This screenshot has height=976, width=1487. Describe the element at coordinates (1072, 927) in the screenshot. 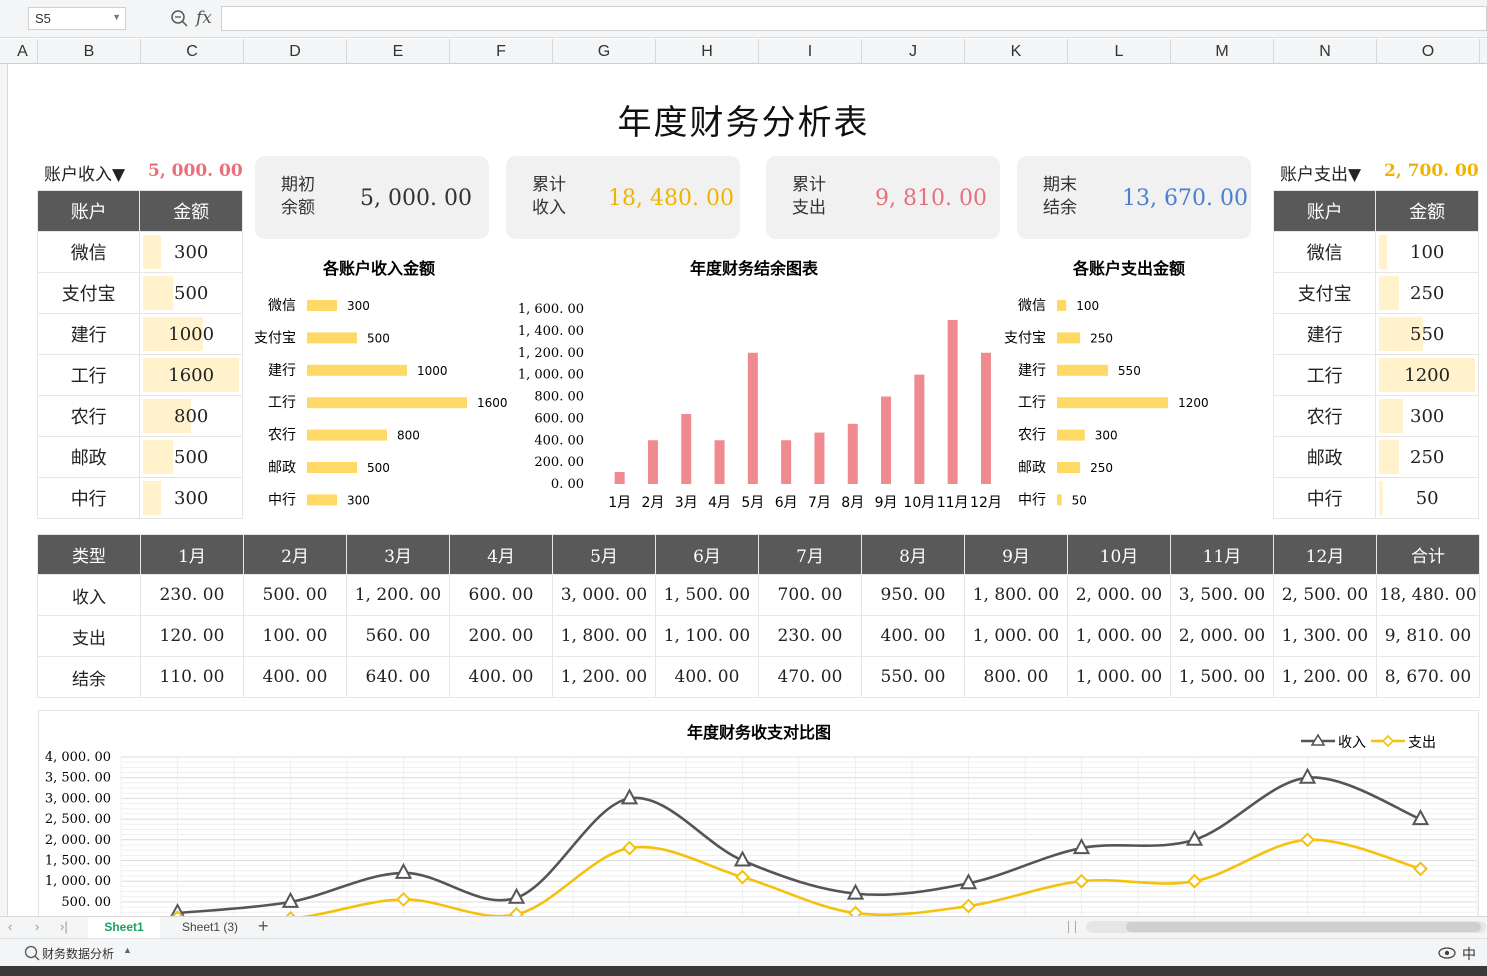

I see `split-handle-icon` at that location.